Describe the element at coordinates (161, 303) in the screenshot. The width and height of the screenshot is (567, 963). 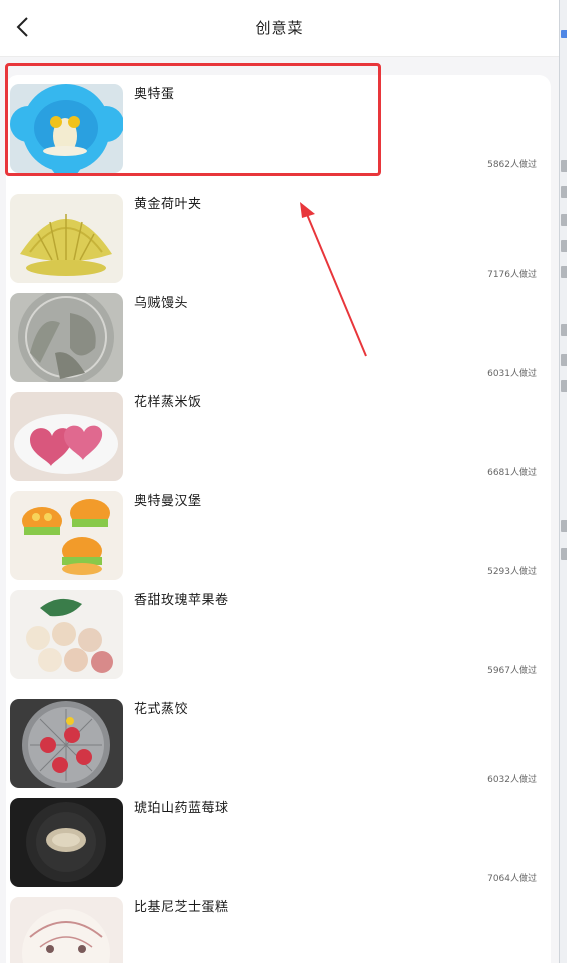
I see `recipe-name: 乌贼馒头` at that location.